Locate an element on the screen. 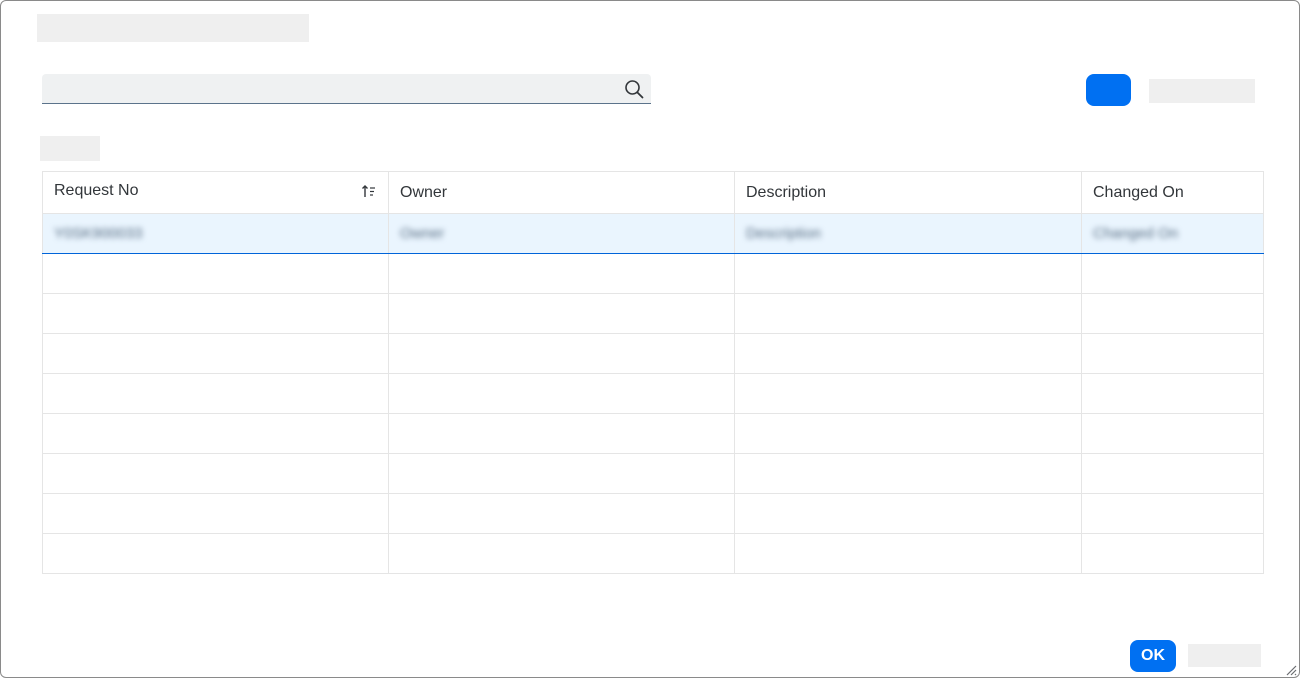  search-field is located at coordinates (346, 89).